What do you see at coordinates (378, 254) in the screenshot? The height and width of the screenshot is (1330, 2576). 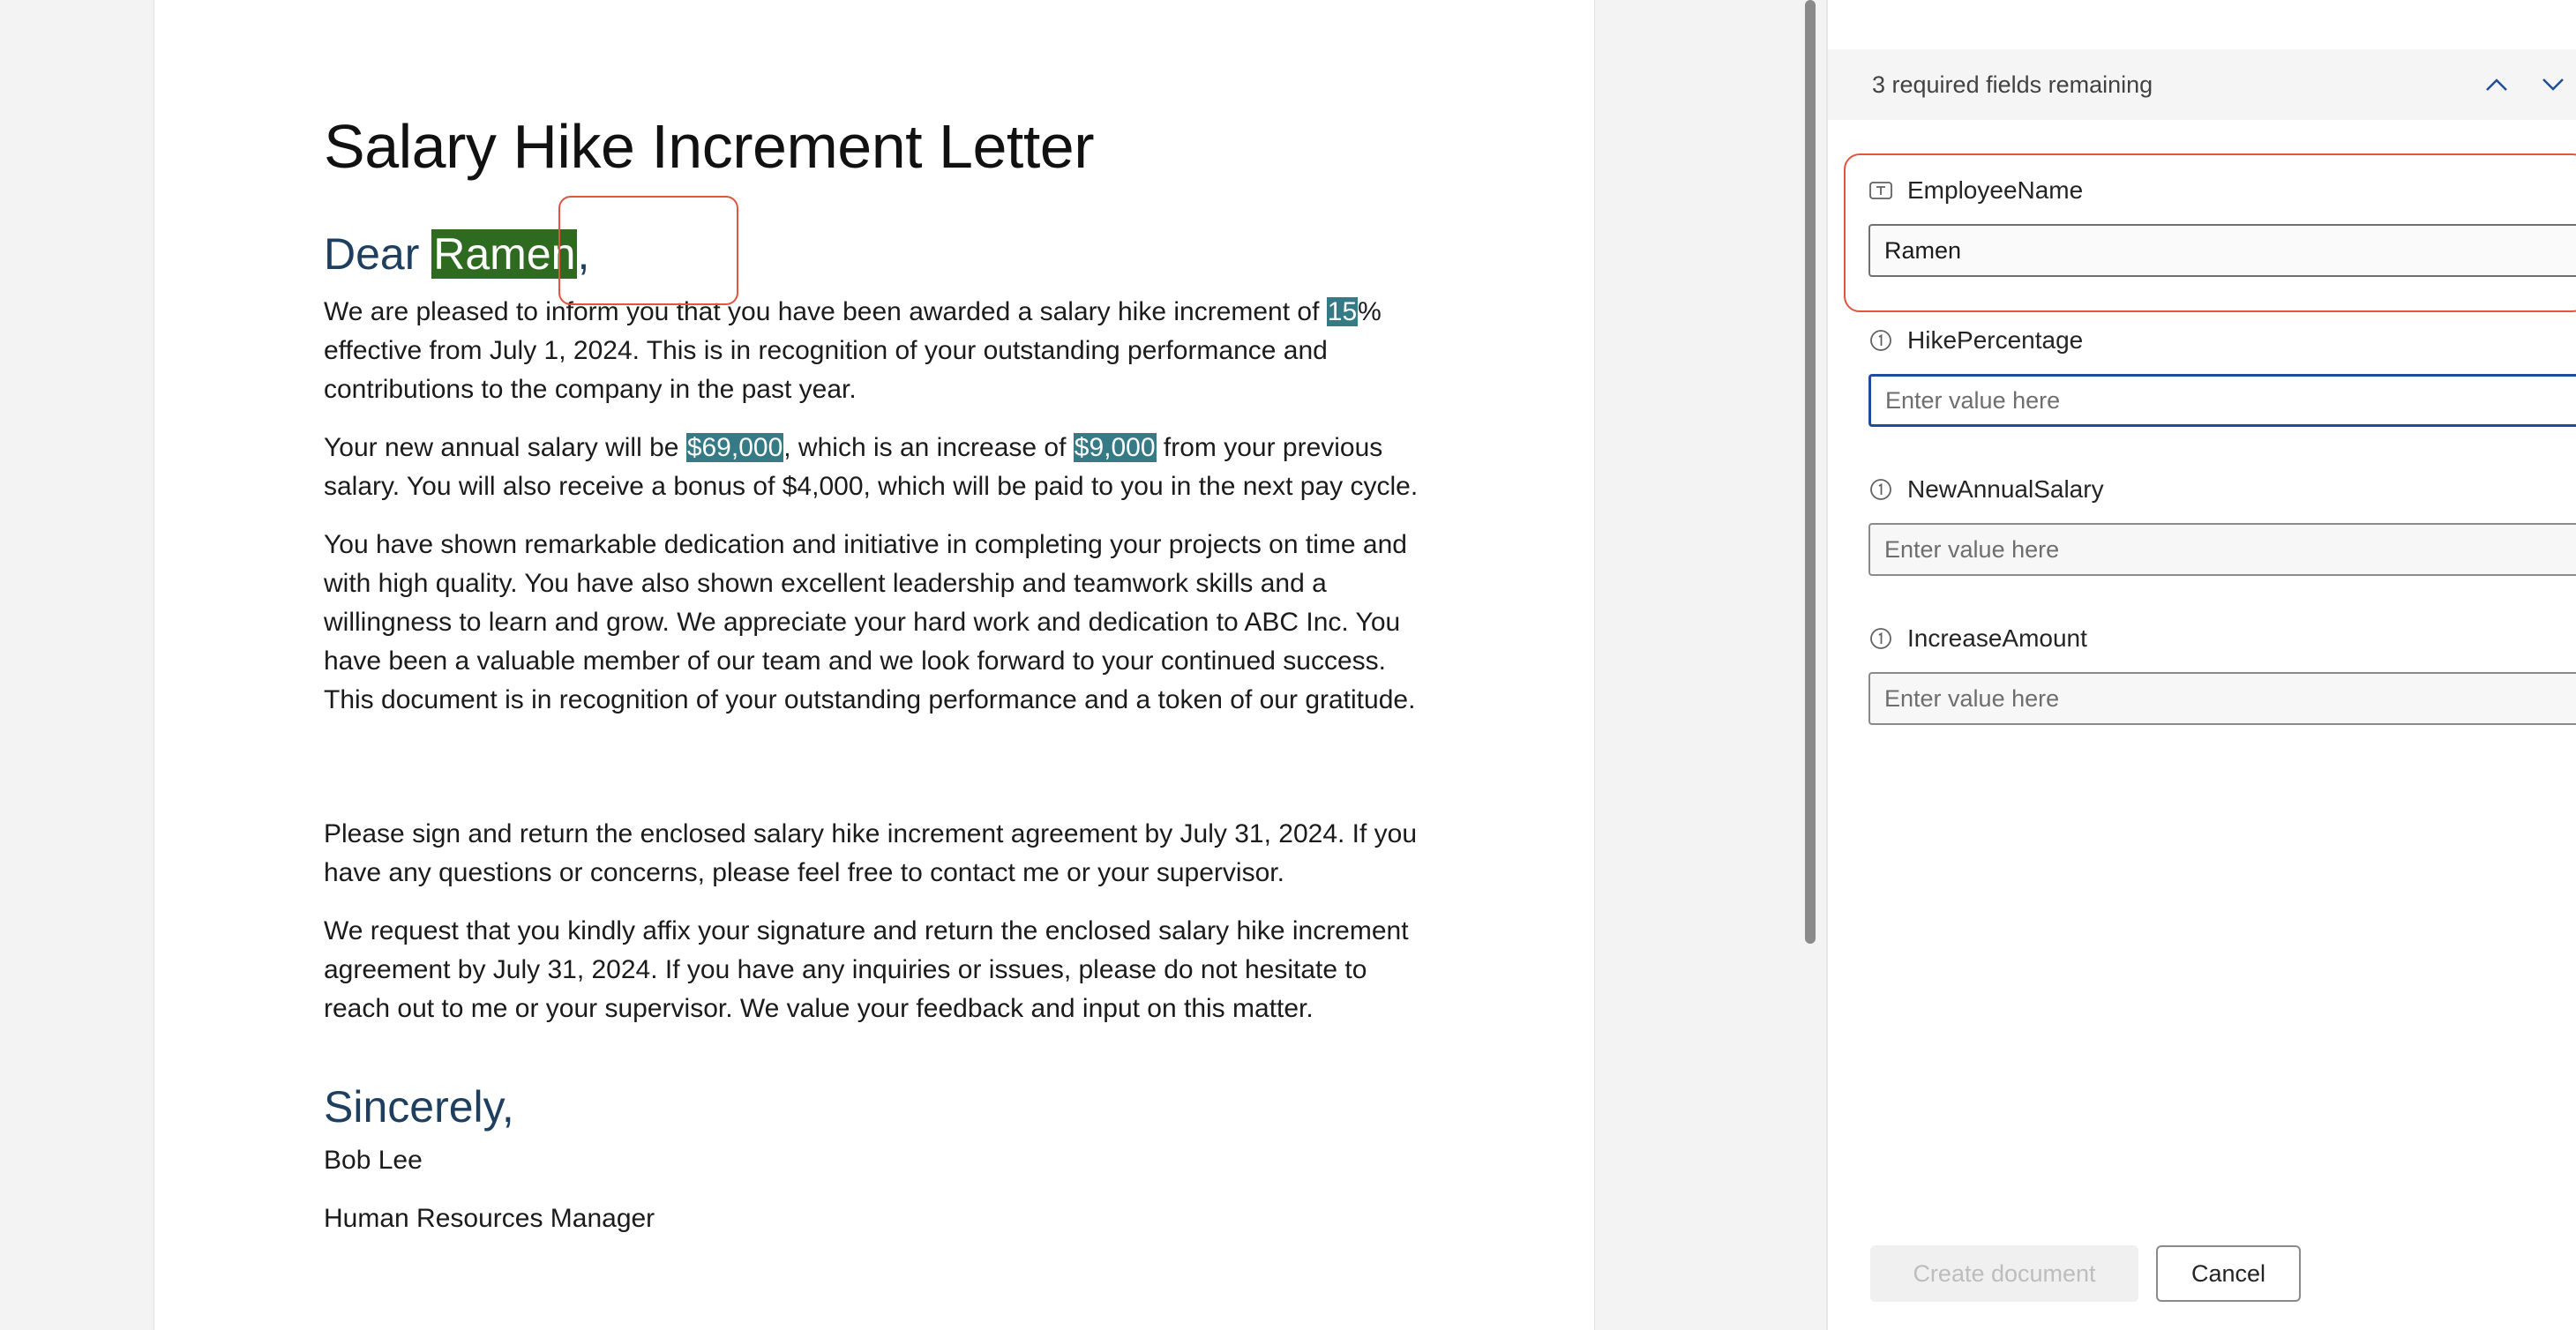 I see `greeting-prefix: Dear` at bounding box center [378, 254].